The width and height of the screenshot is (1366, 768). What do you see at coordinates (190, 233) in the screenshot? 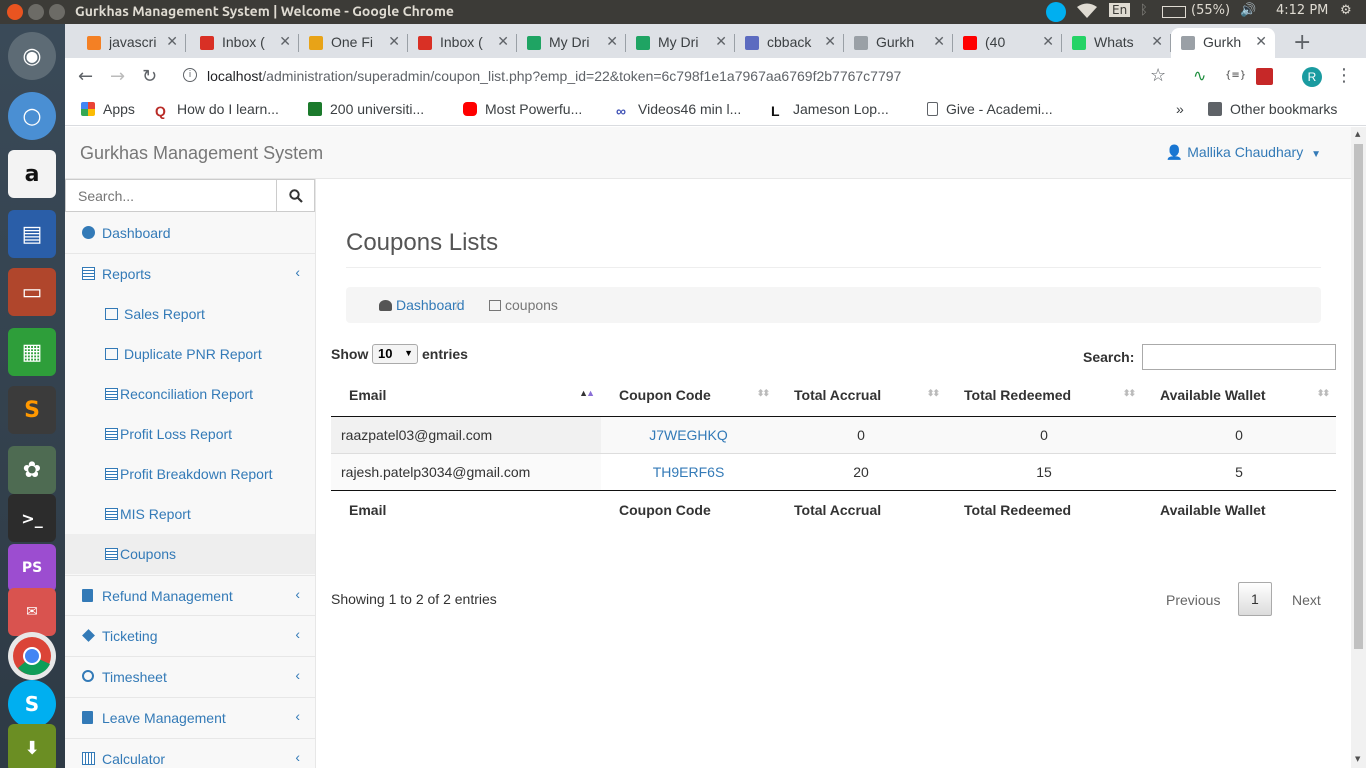
I see `sidebar-item-dashboard: Dashboard` at bounding box center [190, 233].